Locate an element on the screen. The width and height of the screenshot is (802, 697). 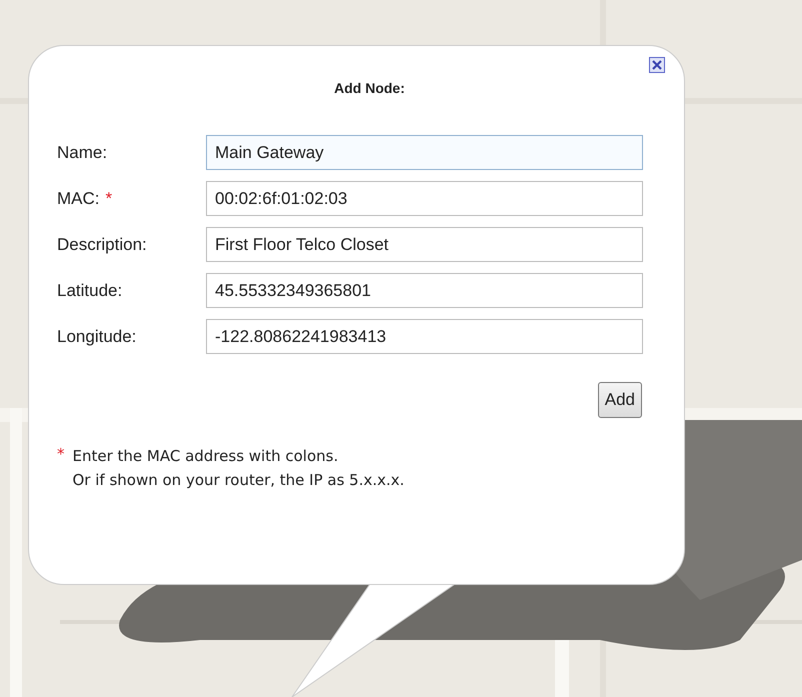
field-label: Description: is located at coordinates (102, 244).